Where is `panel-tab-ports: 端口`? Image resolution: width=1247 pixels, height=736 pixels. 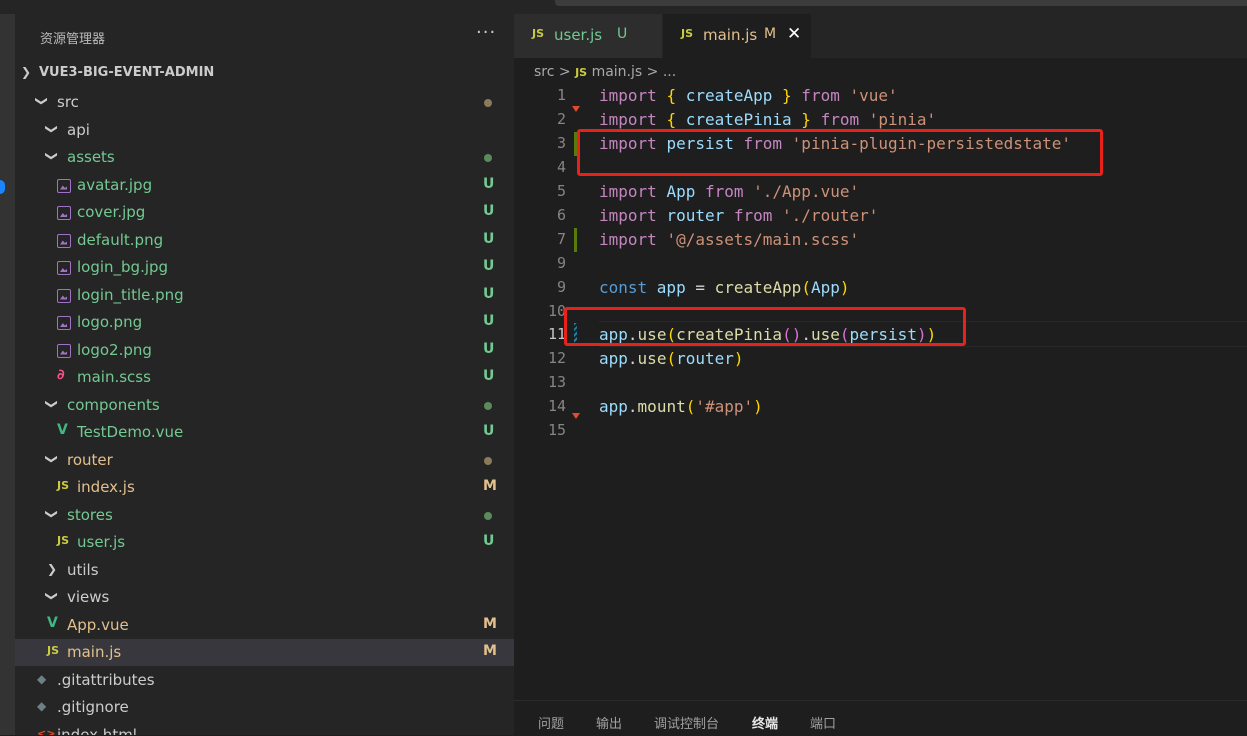 panel-tab-ports: 端口 is located at coordinates (823, 722).